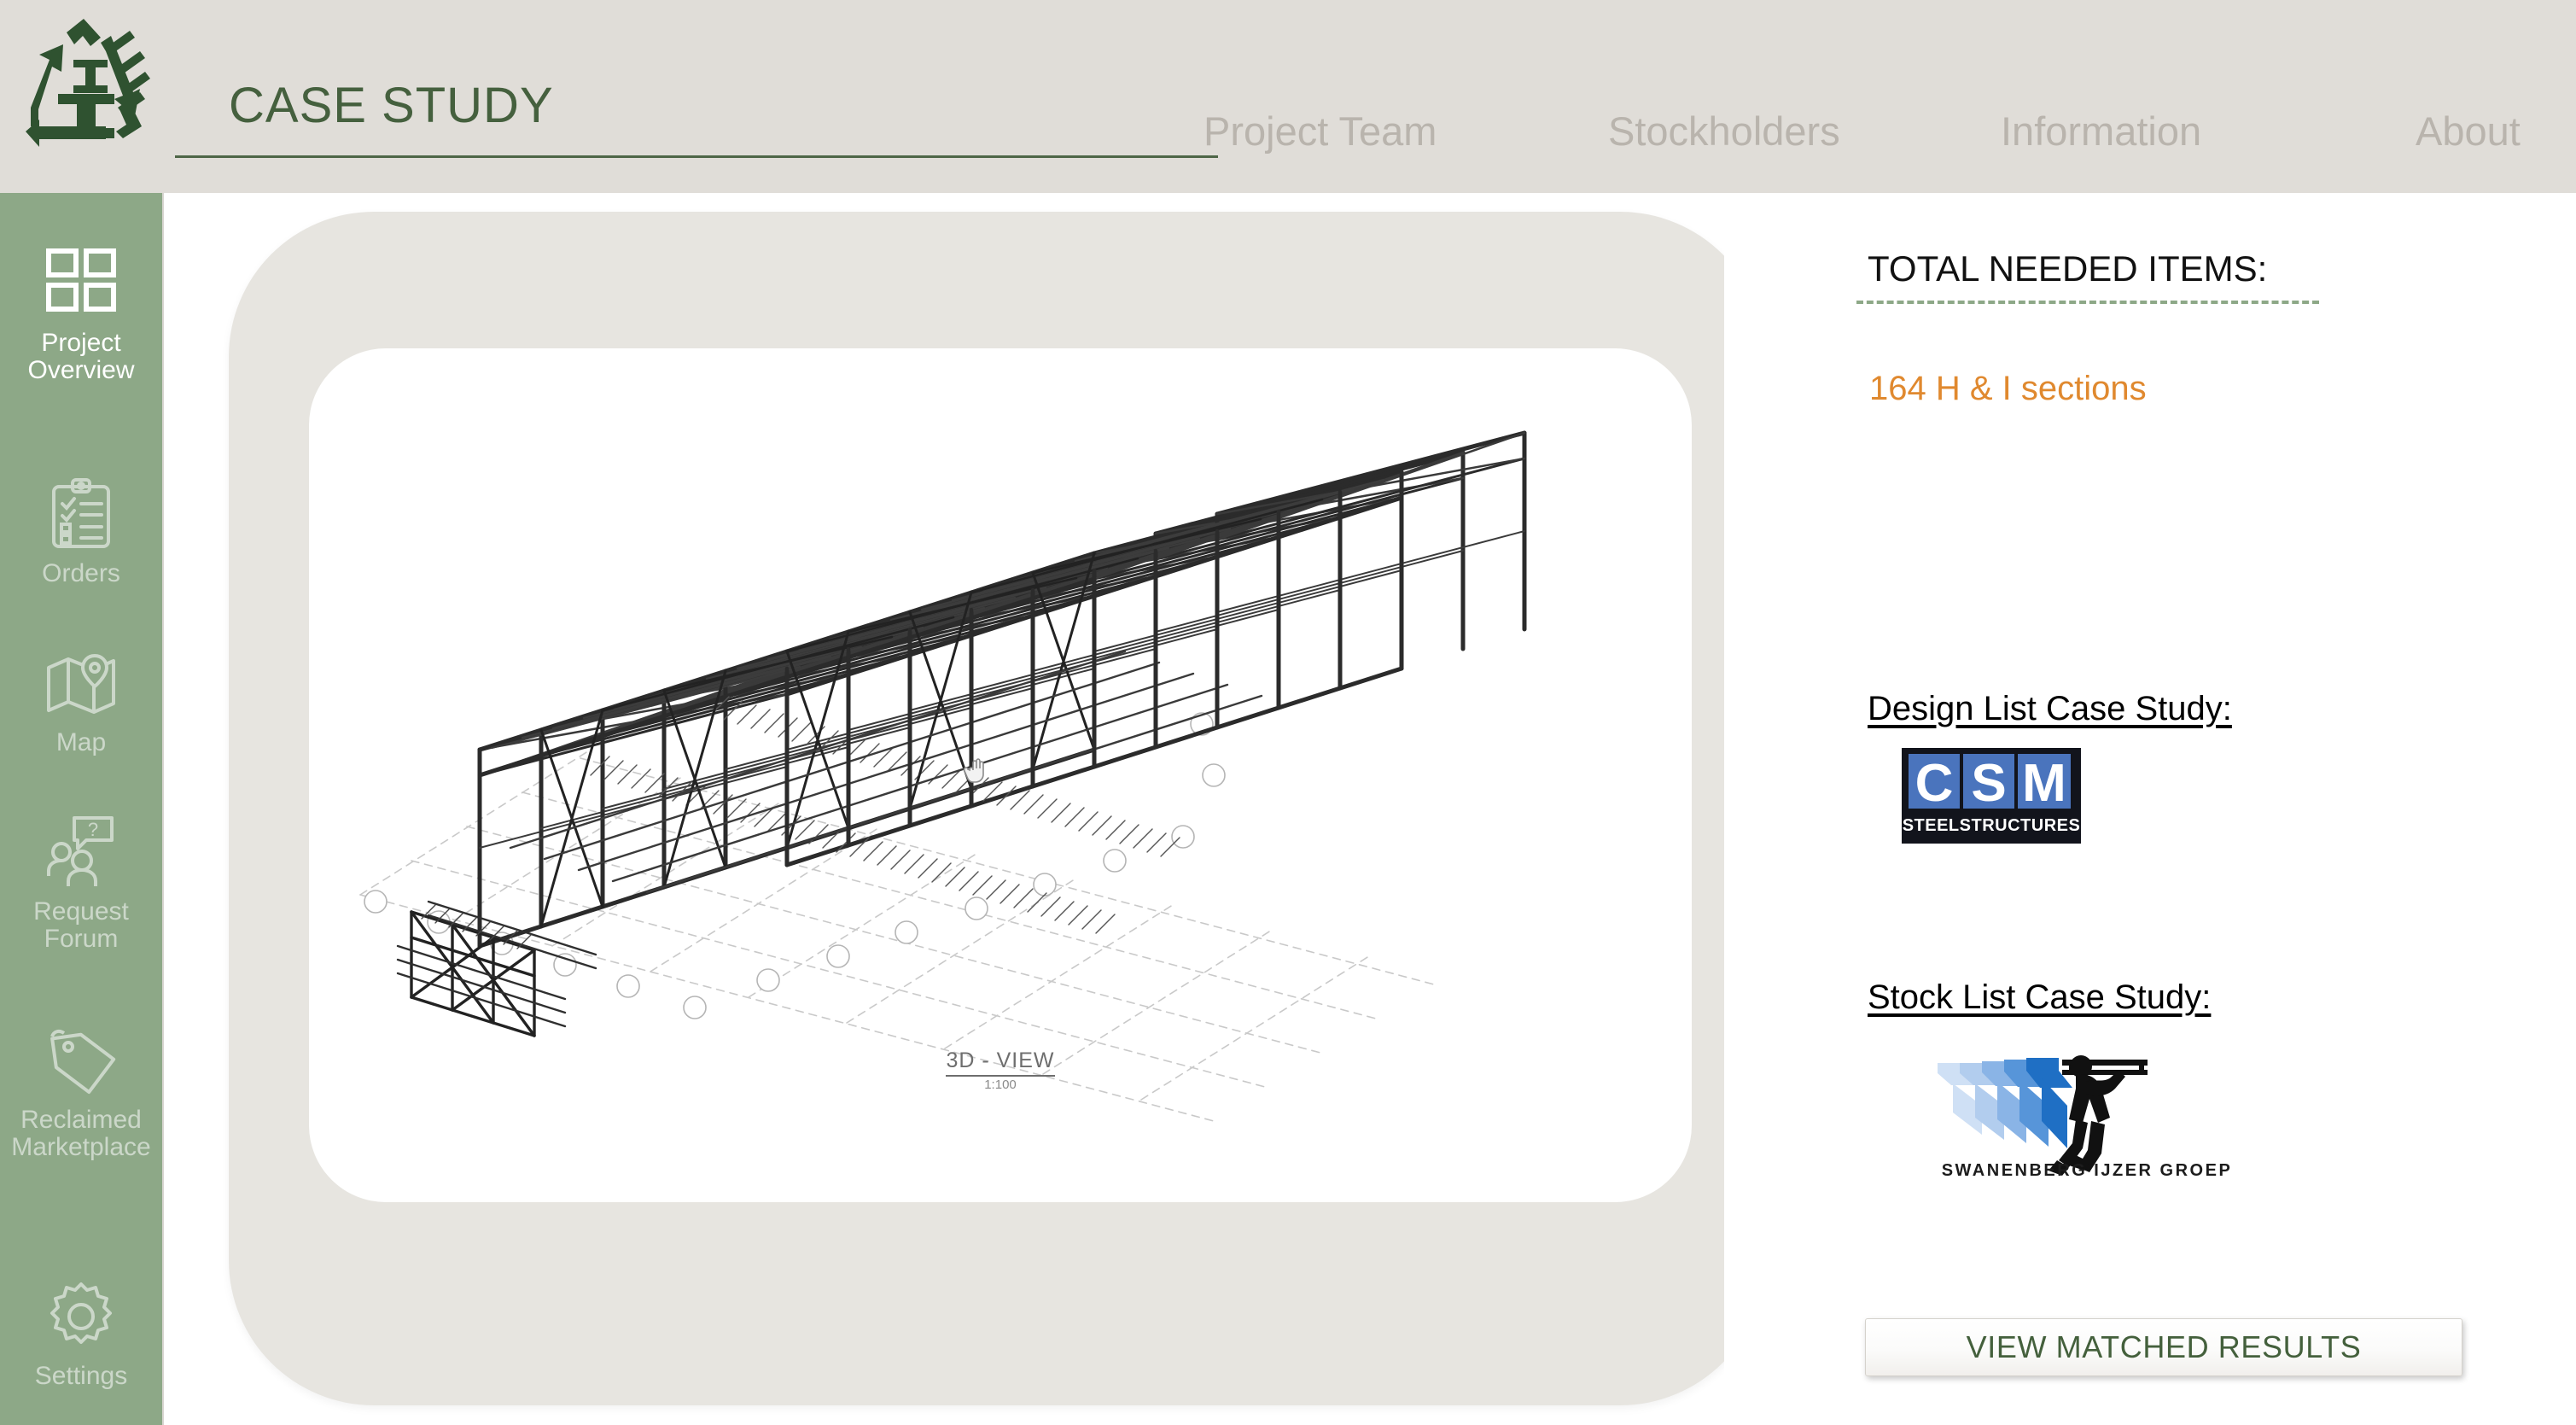  What do you see at coordinates (81, 852) in the screenshot?
I see `people-question-icon: ?` at bounding box center [81, 852].